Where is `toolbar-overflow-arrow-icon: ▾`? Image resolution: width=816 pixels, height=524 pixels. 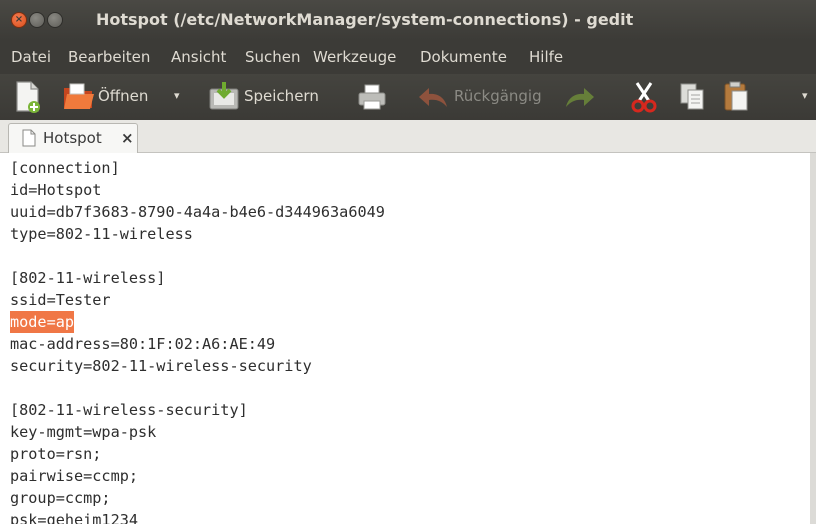 toolbar-overflow-arrow-icon: ▾ is located at coordinates (805, 97).